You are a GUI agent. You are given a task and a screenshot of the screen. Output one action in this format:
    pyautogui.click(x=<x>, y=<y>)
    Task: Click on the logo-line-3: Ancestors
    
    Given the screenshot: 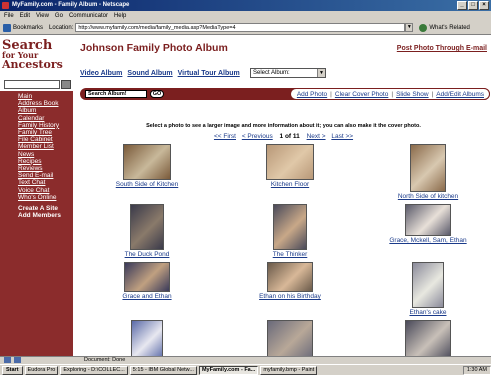 What is the action you would take?
    pyautogui.click(x=32, y=64)
    